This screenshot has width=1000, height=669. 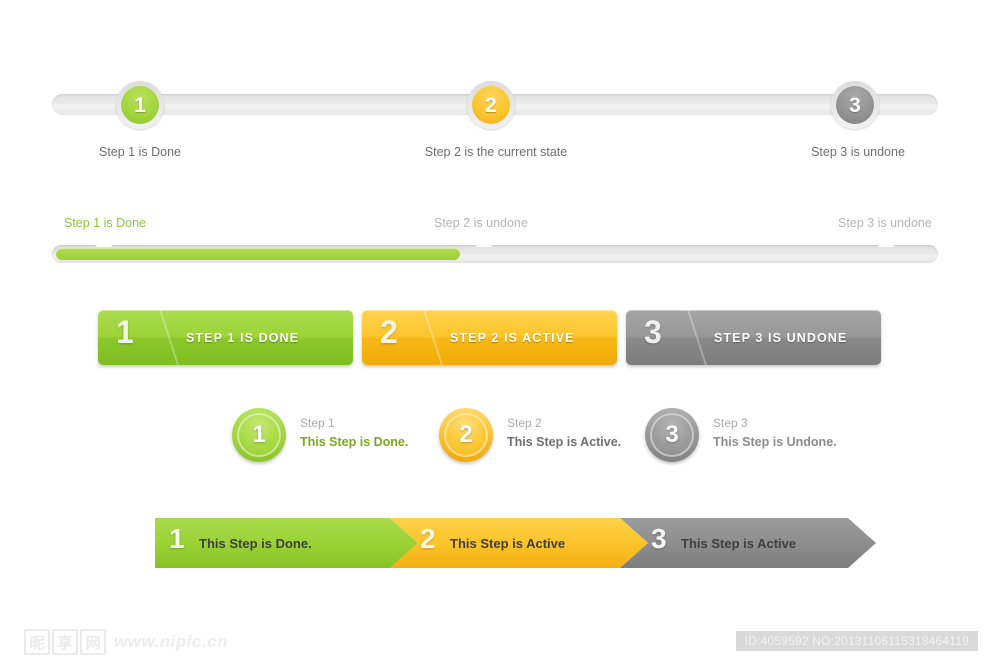 What do you see at coordinates (354, 432) in the screenshot?
I see `coin-step-text: Step 1 This Step is Done.` at bounding box center [354, 432].